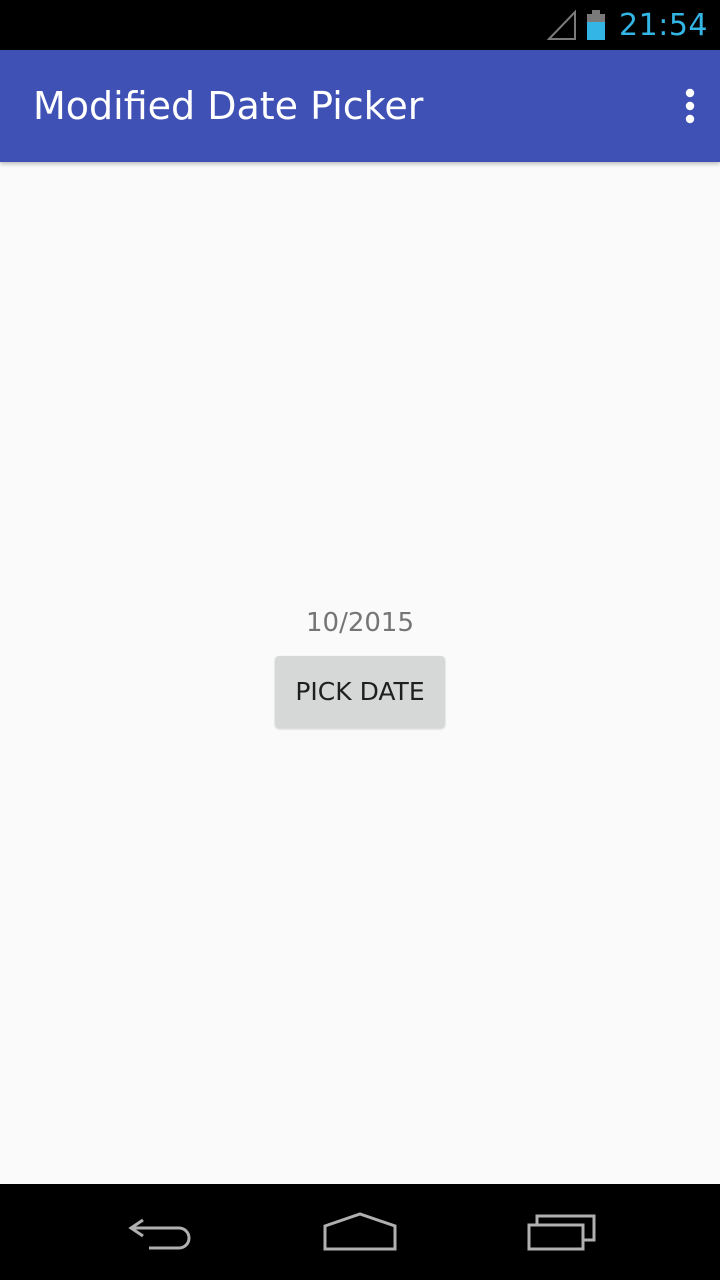 The height and width of the screenshot is (1280, 720). I want to click on overflow-menu-button, so click(664, 106).